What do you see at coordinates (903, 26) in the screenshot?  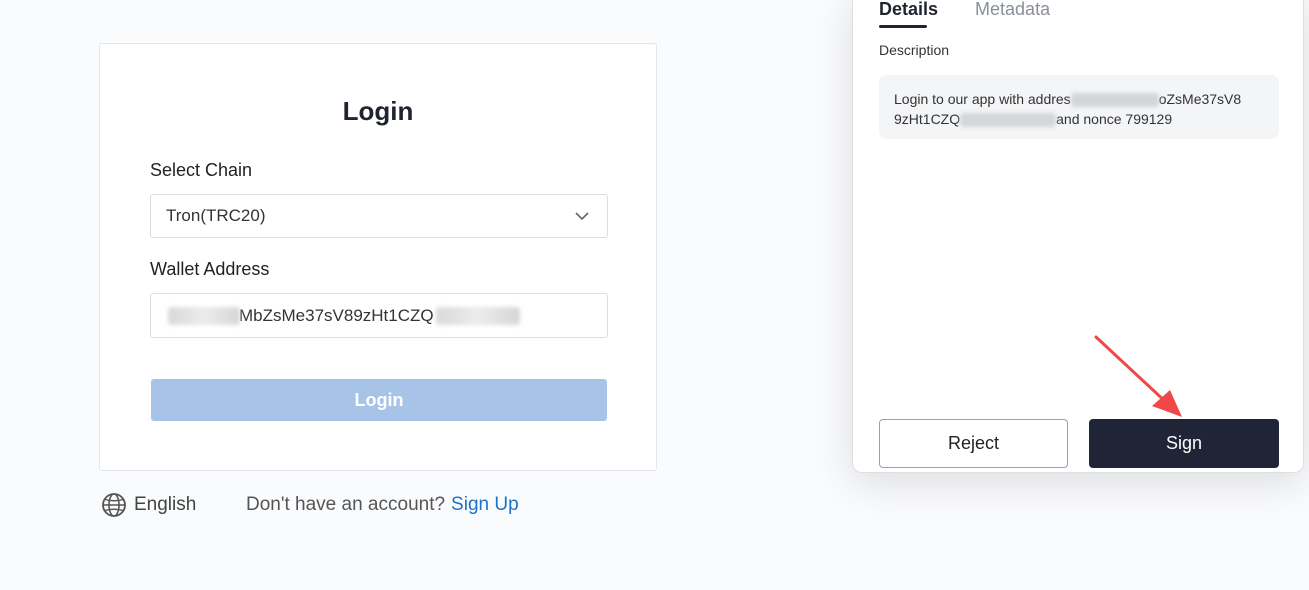 I see `active-tab-indicator` at bounding box center [903, 26].